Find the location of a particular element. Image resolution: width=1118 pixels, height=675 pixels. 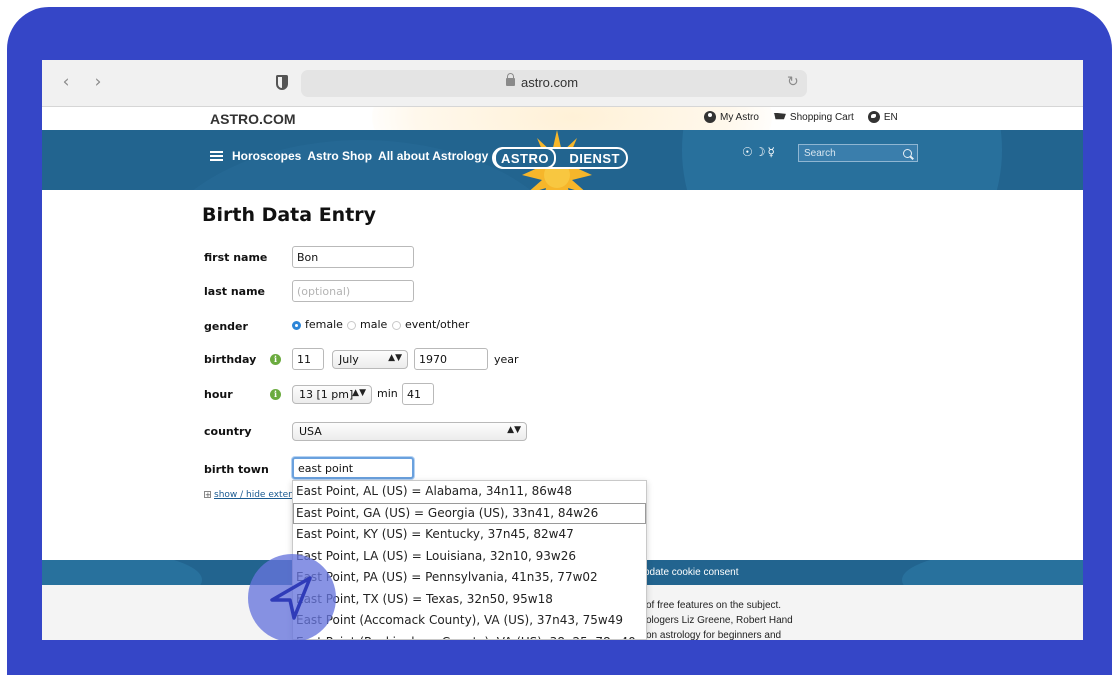

reload-icon: ↻ is located at coordinates (793, 82).